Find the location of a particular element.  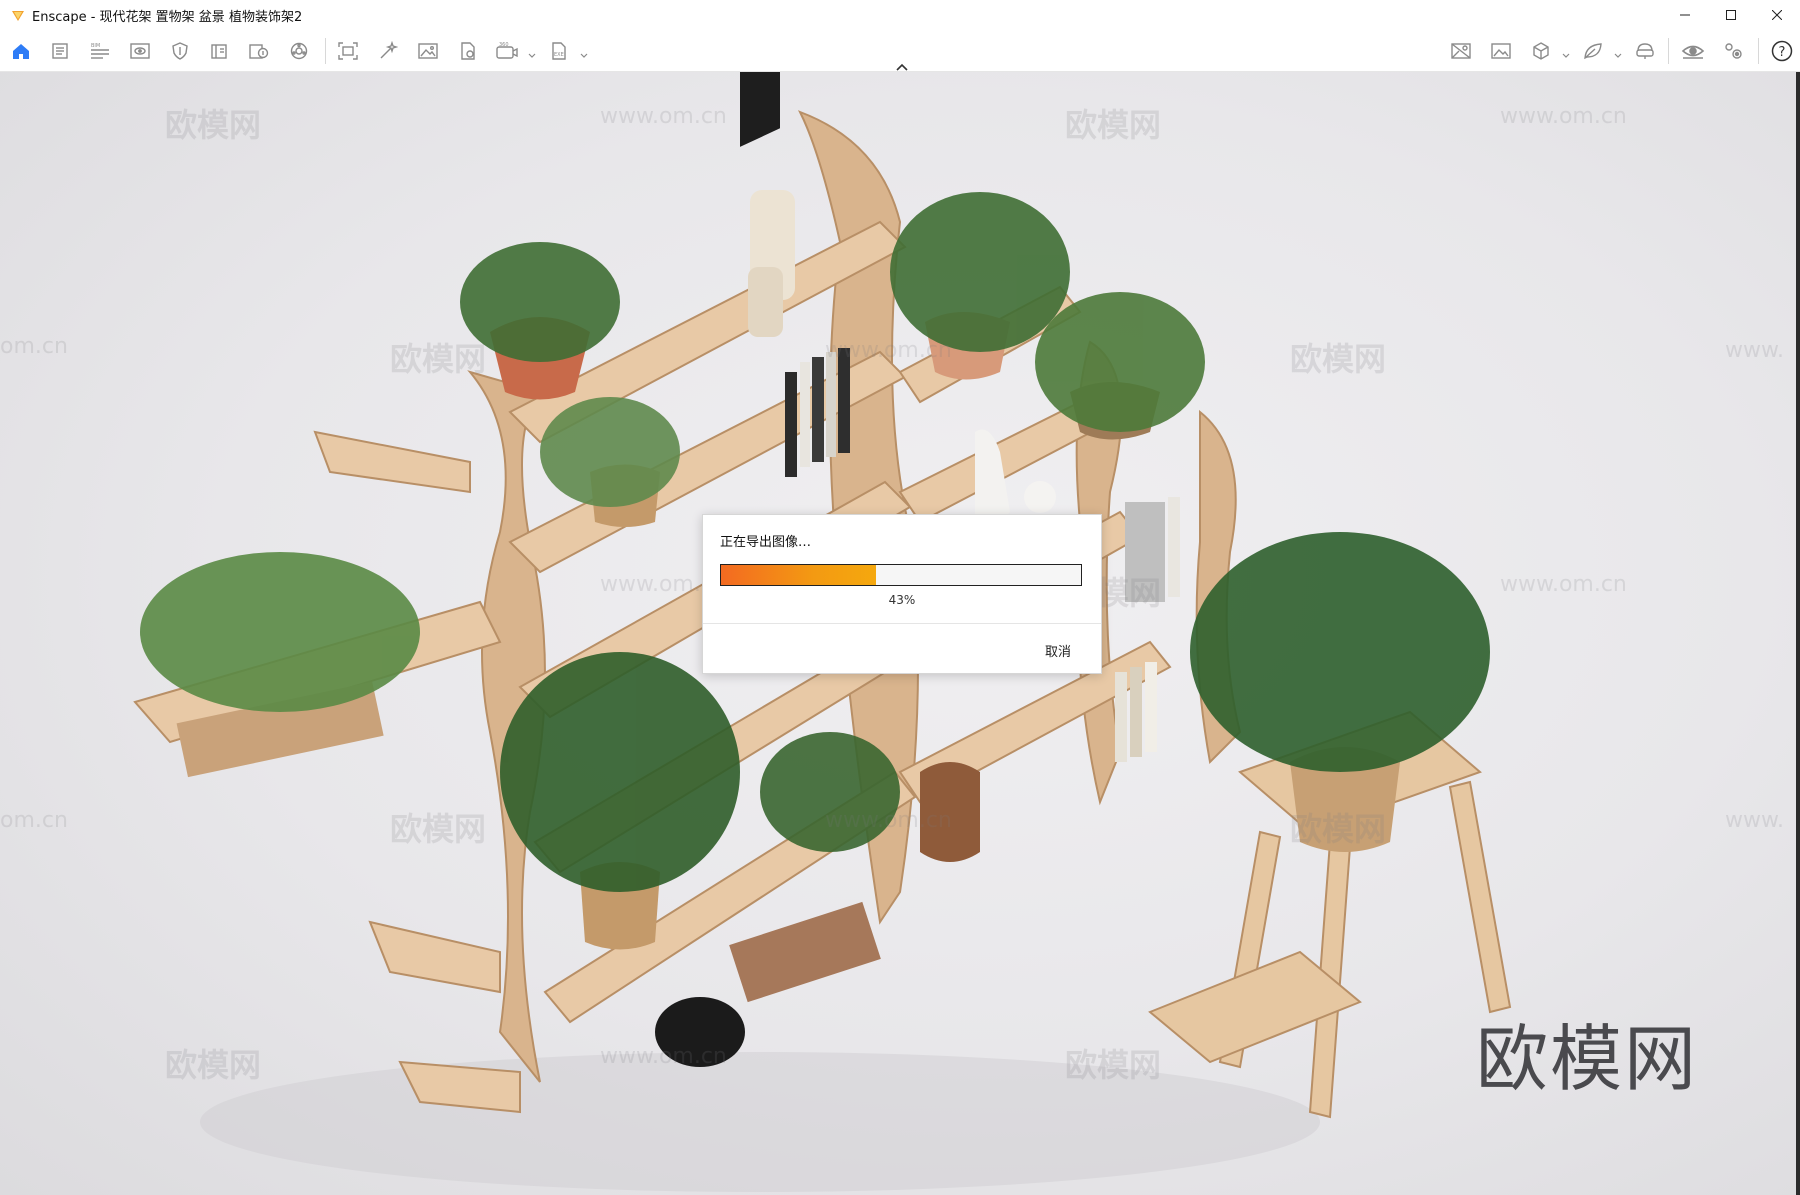

vr-headset-button is located at coordinates (1645, 51).